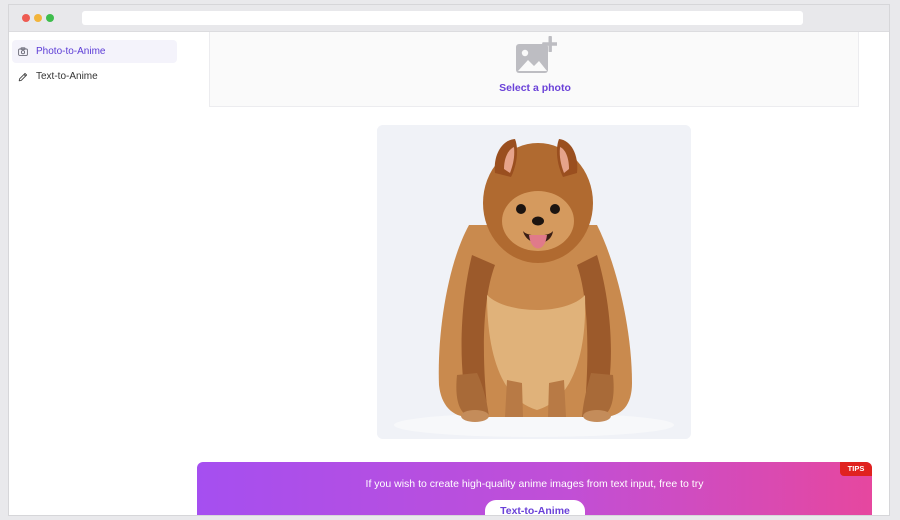  I want to click on select-photo-label: Select a photo, so click(535, 88).